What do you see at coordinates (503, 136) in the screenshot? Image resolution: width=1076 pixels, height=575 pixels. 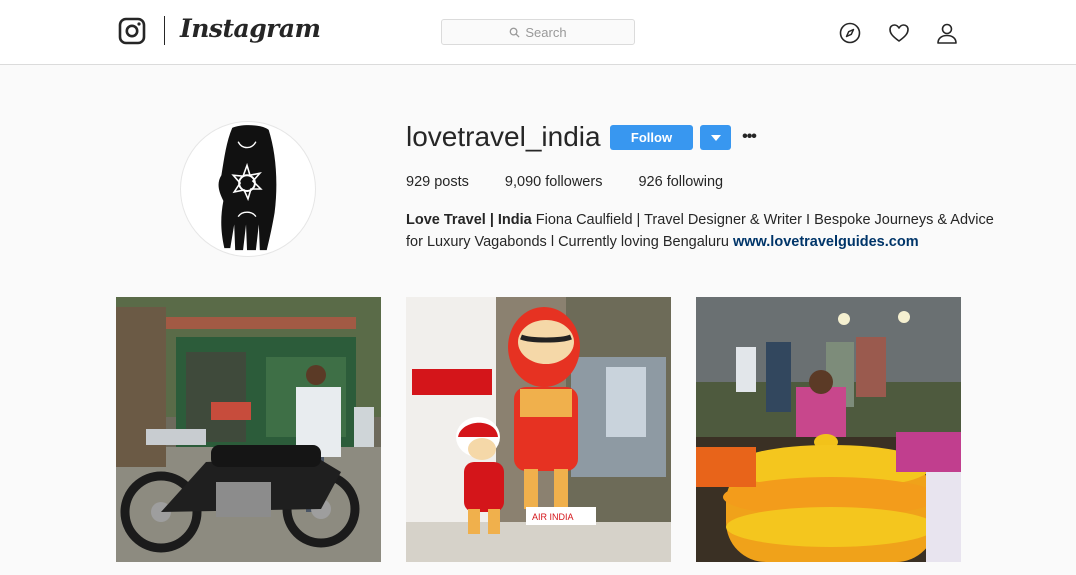 I see `profile-username: lovetravel_india` at bounding box center [503, 136].